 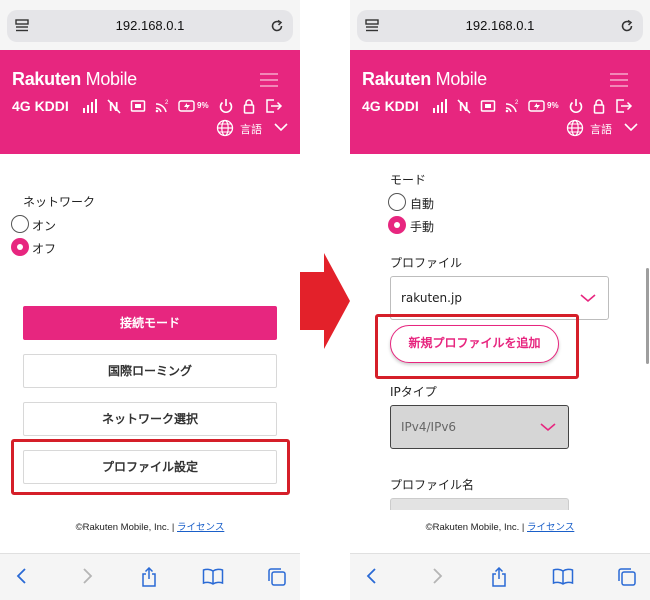 What do you see at coordinates (429, 427) in the screenshot?
I see `ip-type-select-value: IPv4/IPv6` at bounding box center [429, 427].